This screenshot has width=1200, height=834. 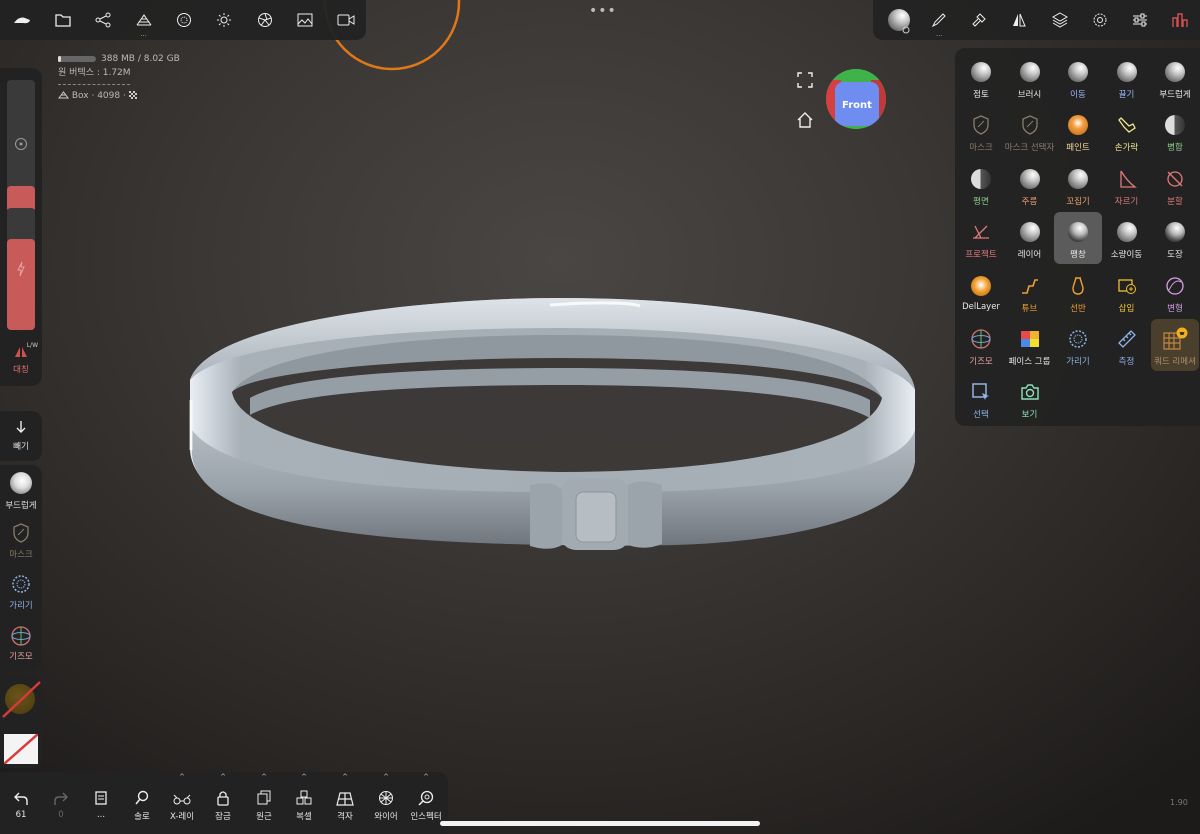 I want to click on tool-select: 선택, so click(x=981, y=398).